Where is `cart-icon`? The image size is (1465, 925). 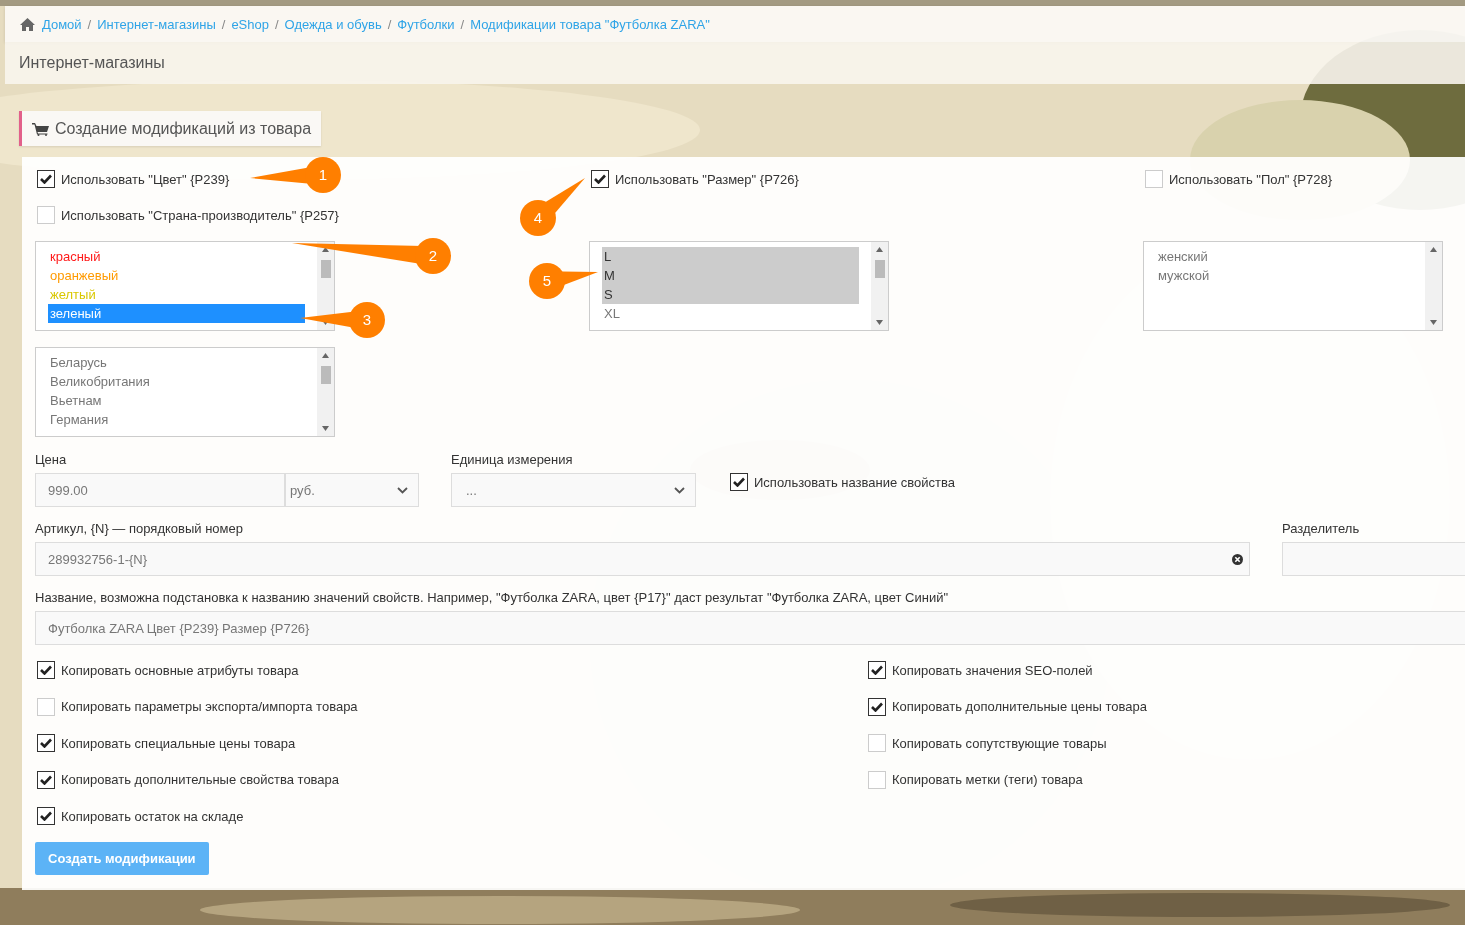 cart-icon is located at coordinates (40, 128).